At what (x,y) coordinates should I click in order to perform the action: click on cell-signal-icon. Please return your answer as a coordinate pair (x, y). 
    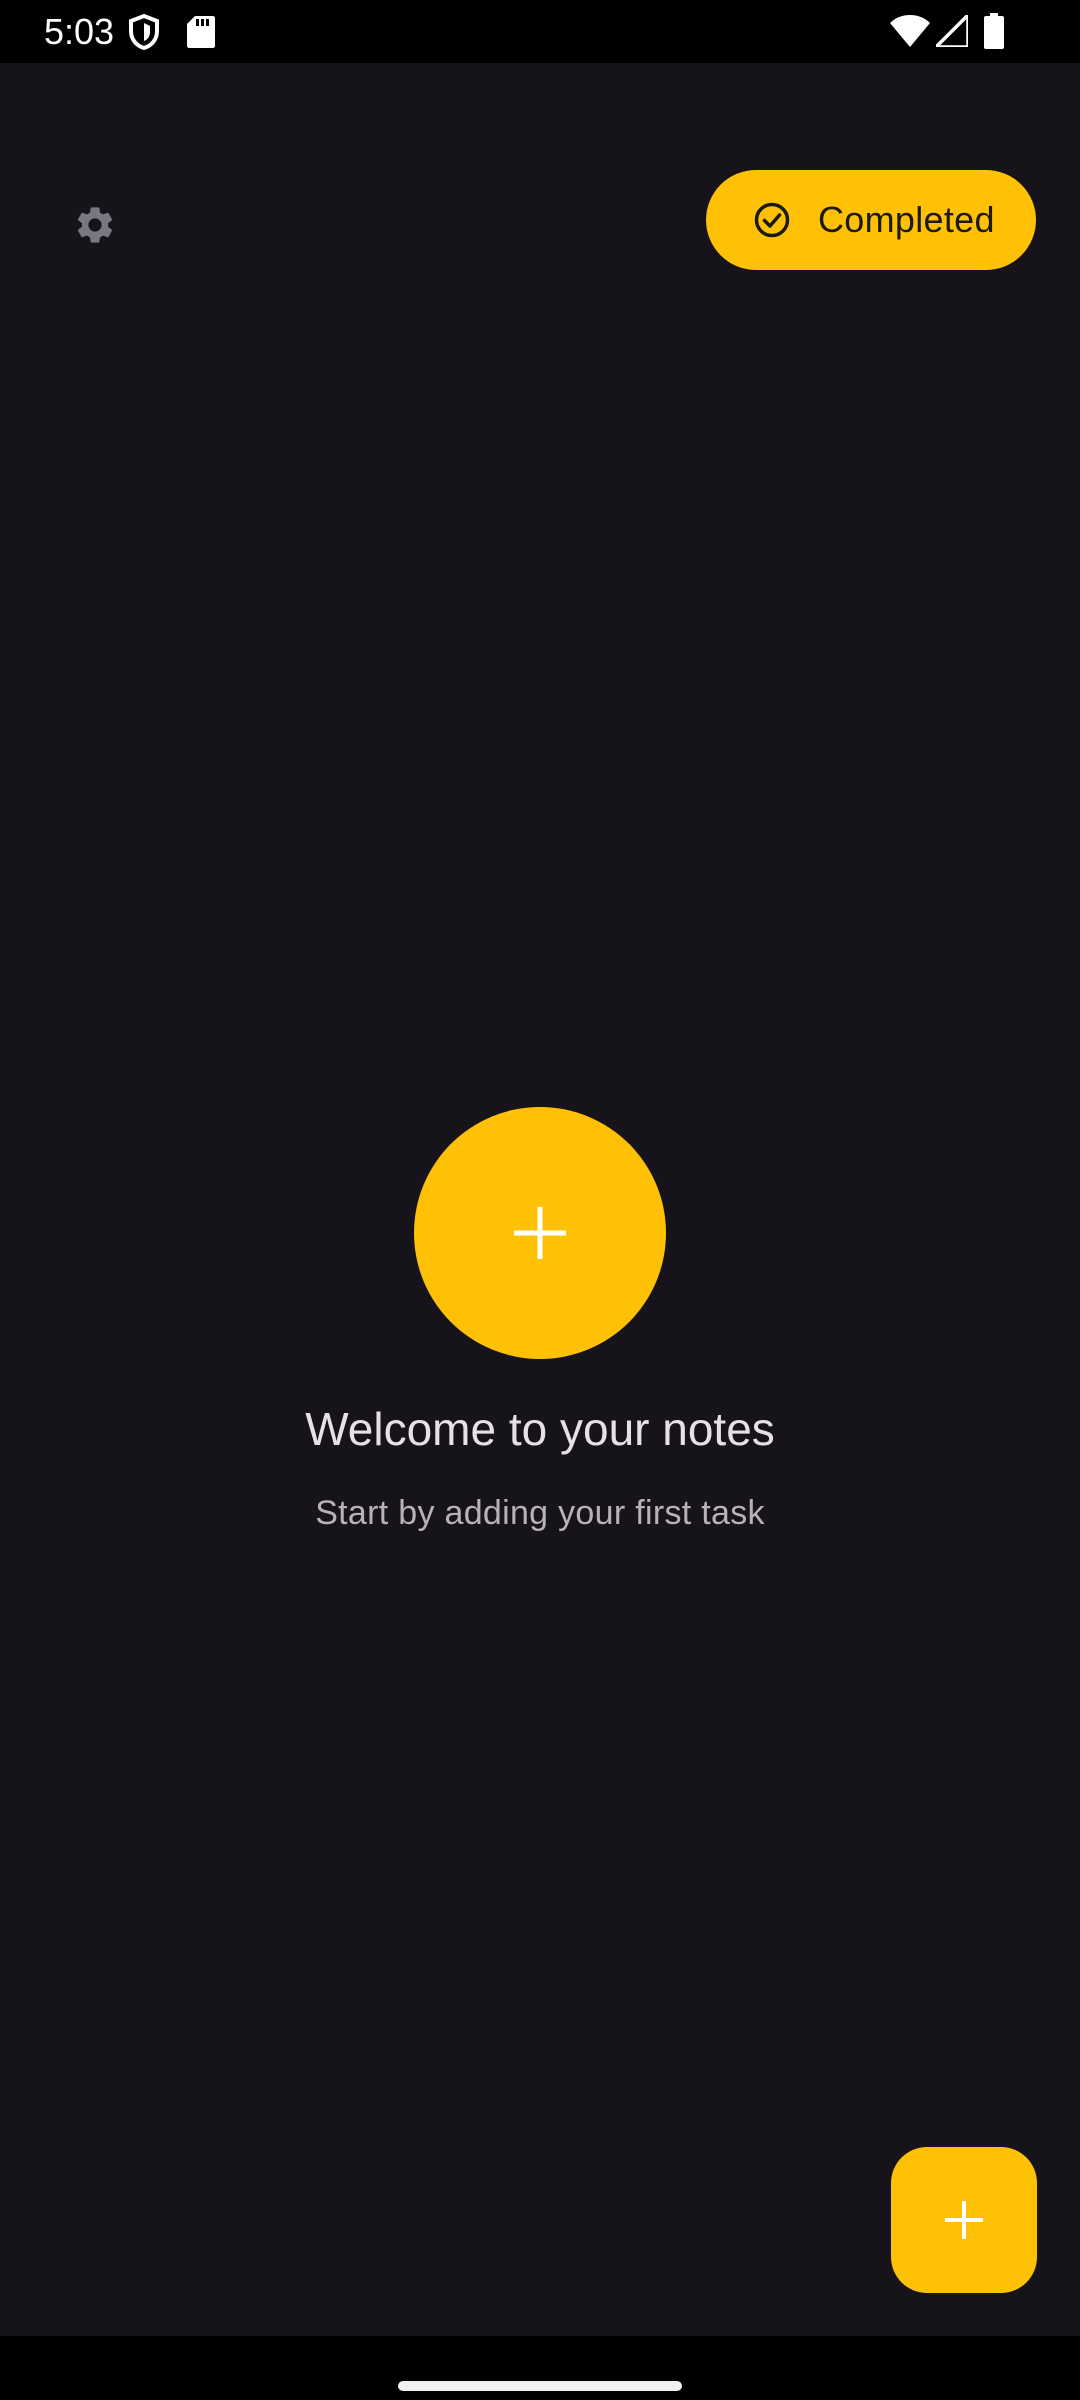
    Looking at the image, I should click on (952, 31).